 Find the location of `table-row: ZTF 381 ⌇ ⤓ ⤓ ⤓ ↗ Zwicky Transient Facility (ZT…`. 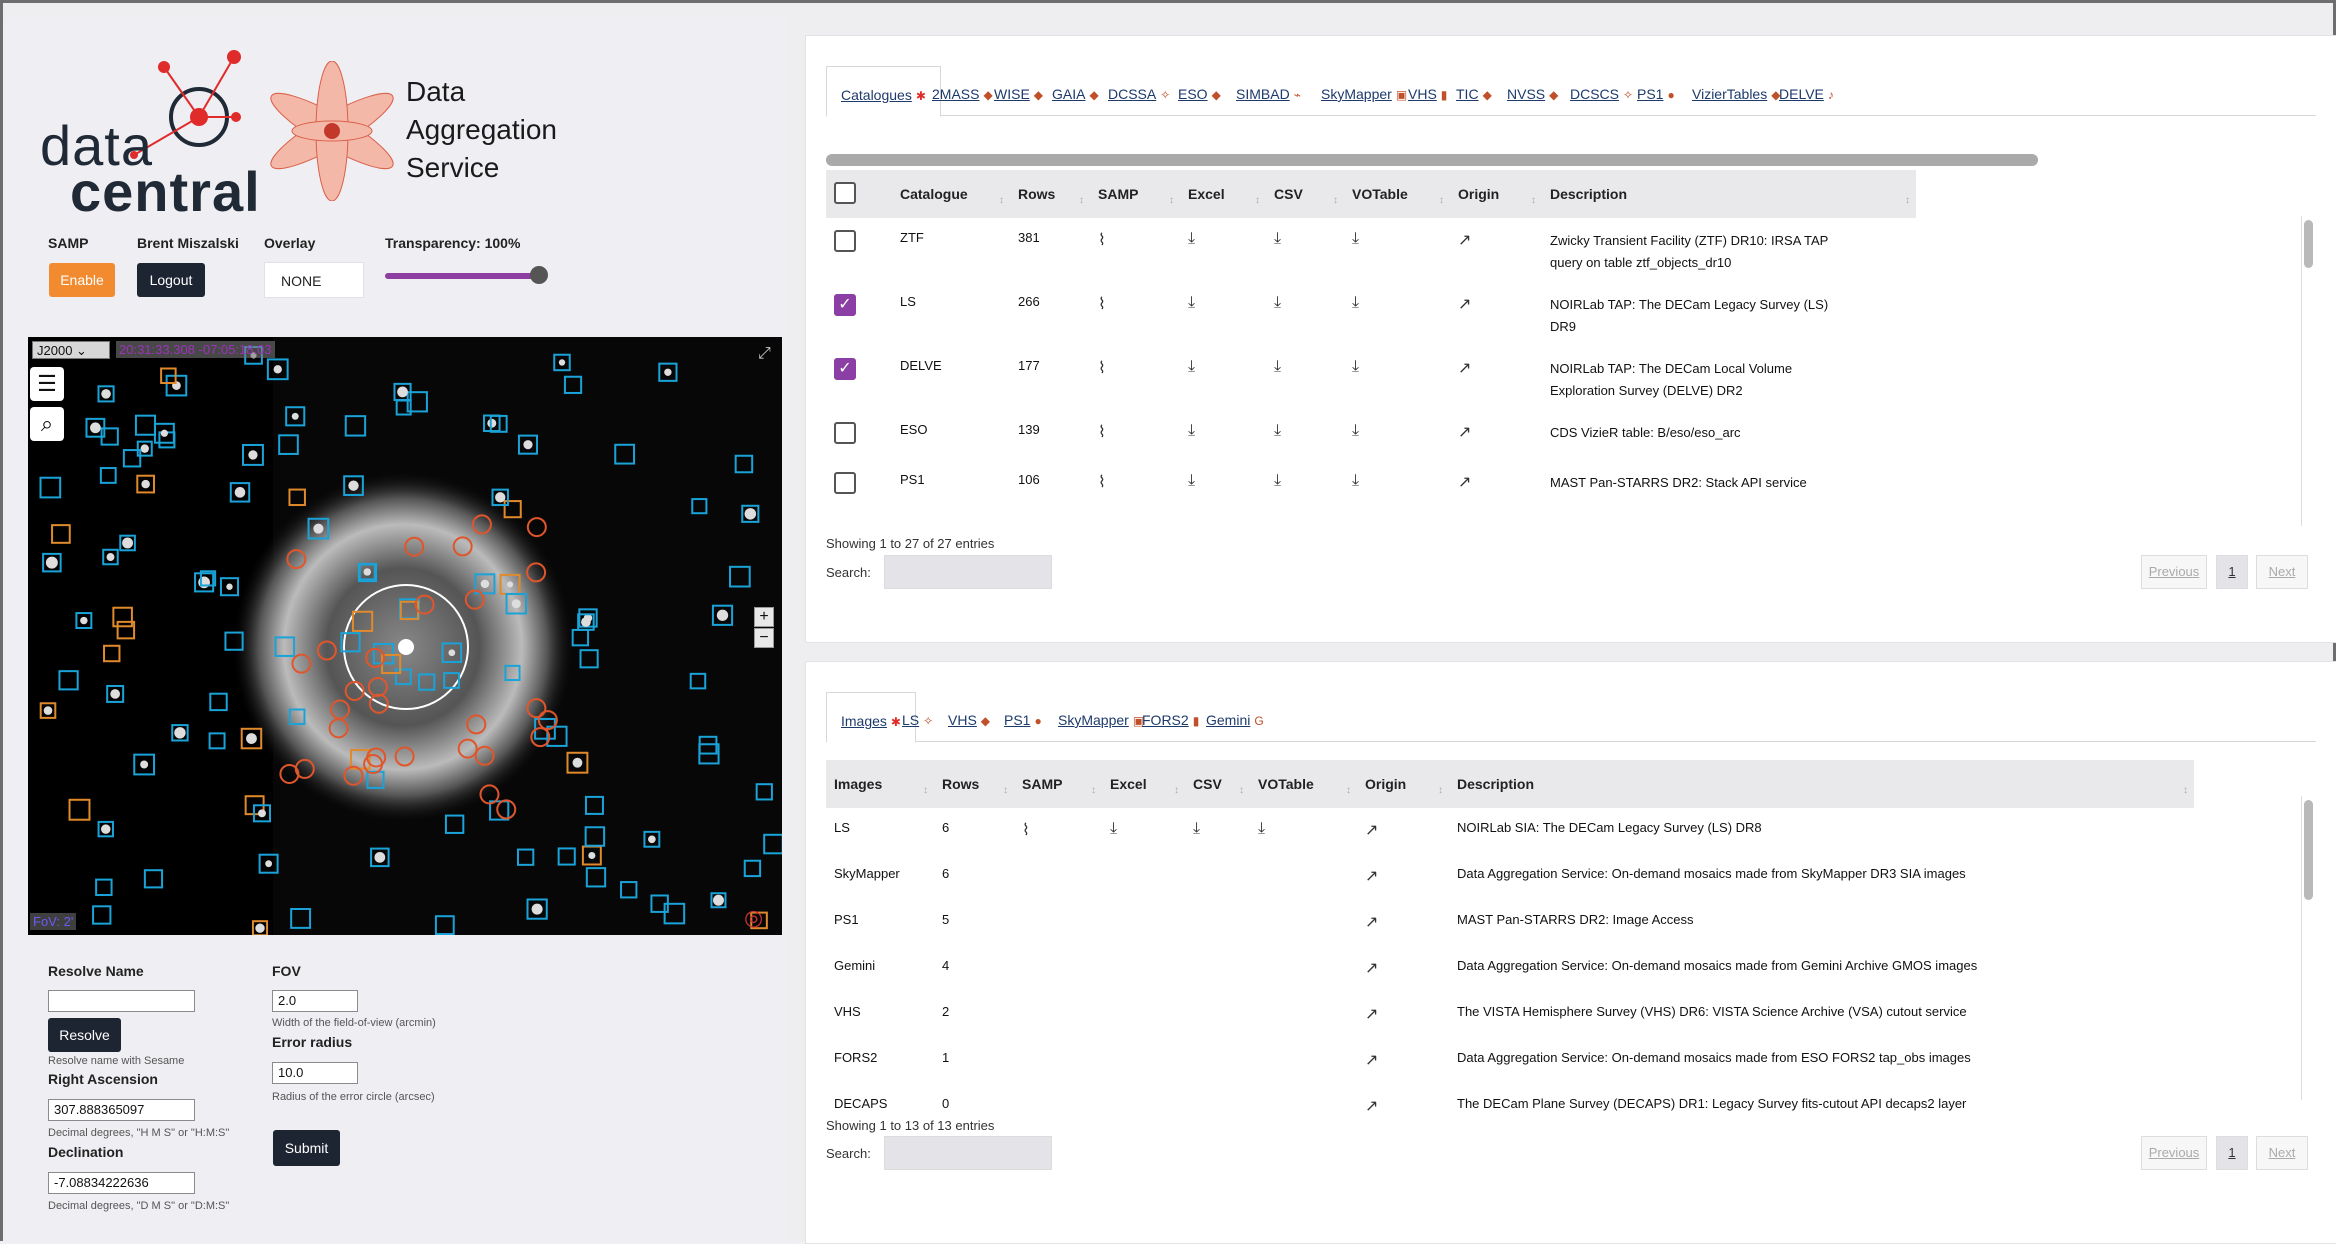

table-row: ZTF 381 ⌇ ⤓ ⤓ ⤓ ↗ Zwicky Transient Facility (ZT… is located at coordinates (1371, 250).